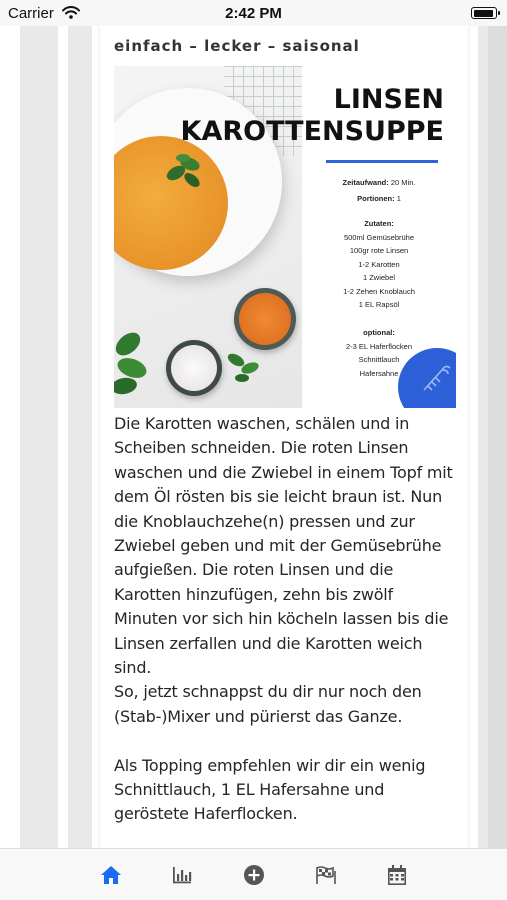  Describe the element at coordinates (312, 131) in the screenshot. I see `recipe-title-line2: KAROTTENSUPPE` at that location.